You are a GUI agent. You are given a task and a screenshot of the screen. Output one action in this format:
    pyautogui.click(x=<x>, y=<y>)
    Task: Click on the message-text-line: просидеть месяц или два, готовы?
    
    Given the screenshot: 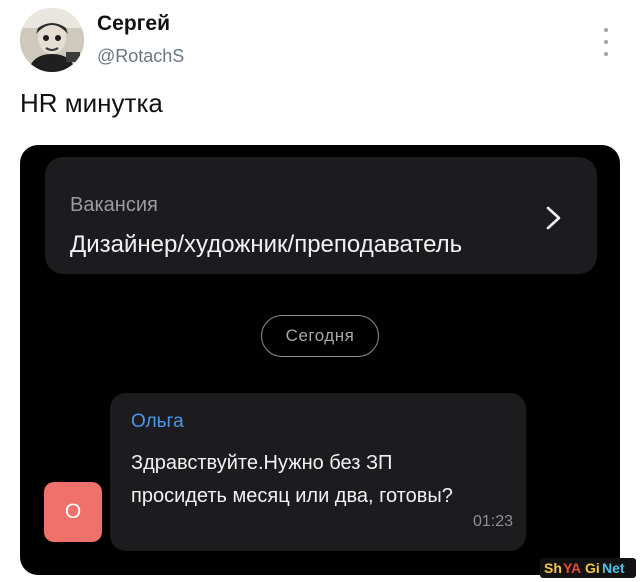 What is the action you would take?
    pyautogui.click(x=292, y=496)
    